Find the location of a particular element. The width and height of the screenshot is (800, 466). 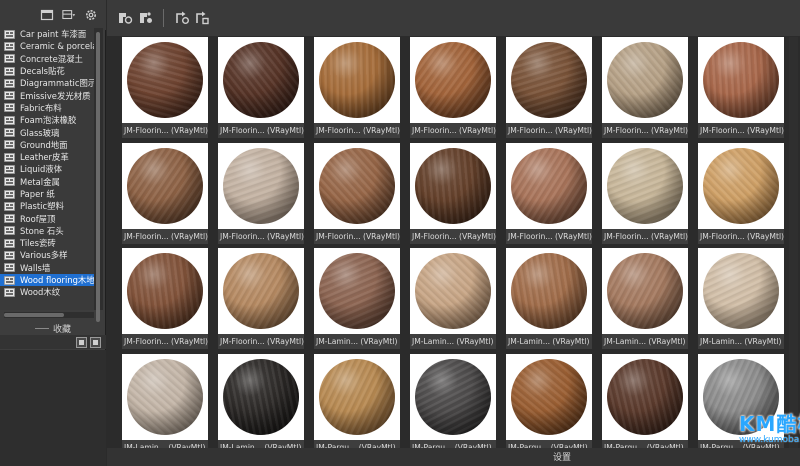

category-item: Car paint 车漆面 is located at coordinates (47, 34).